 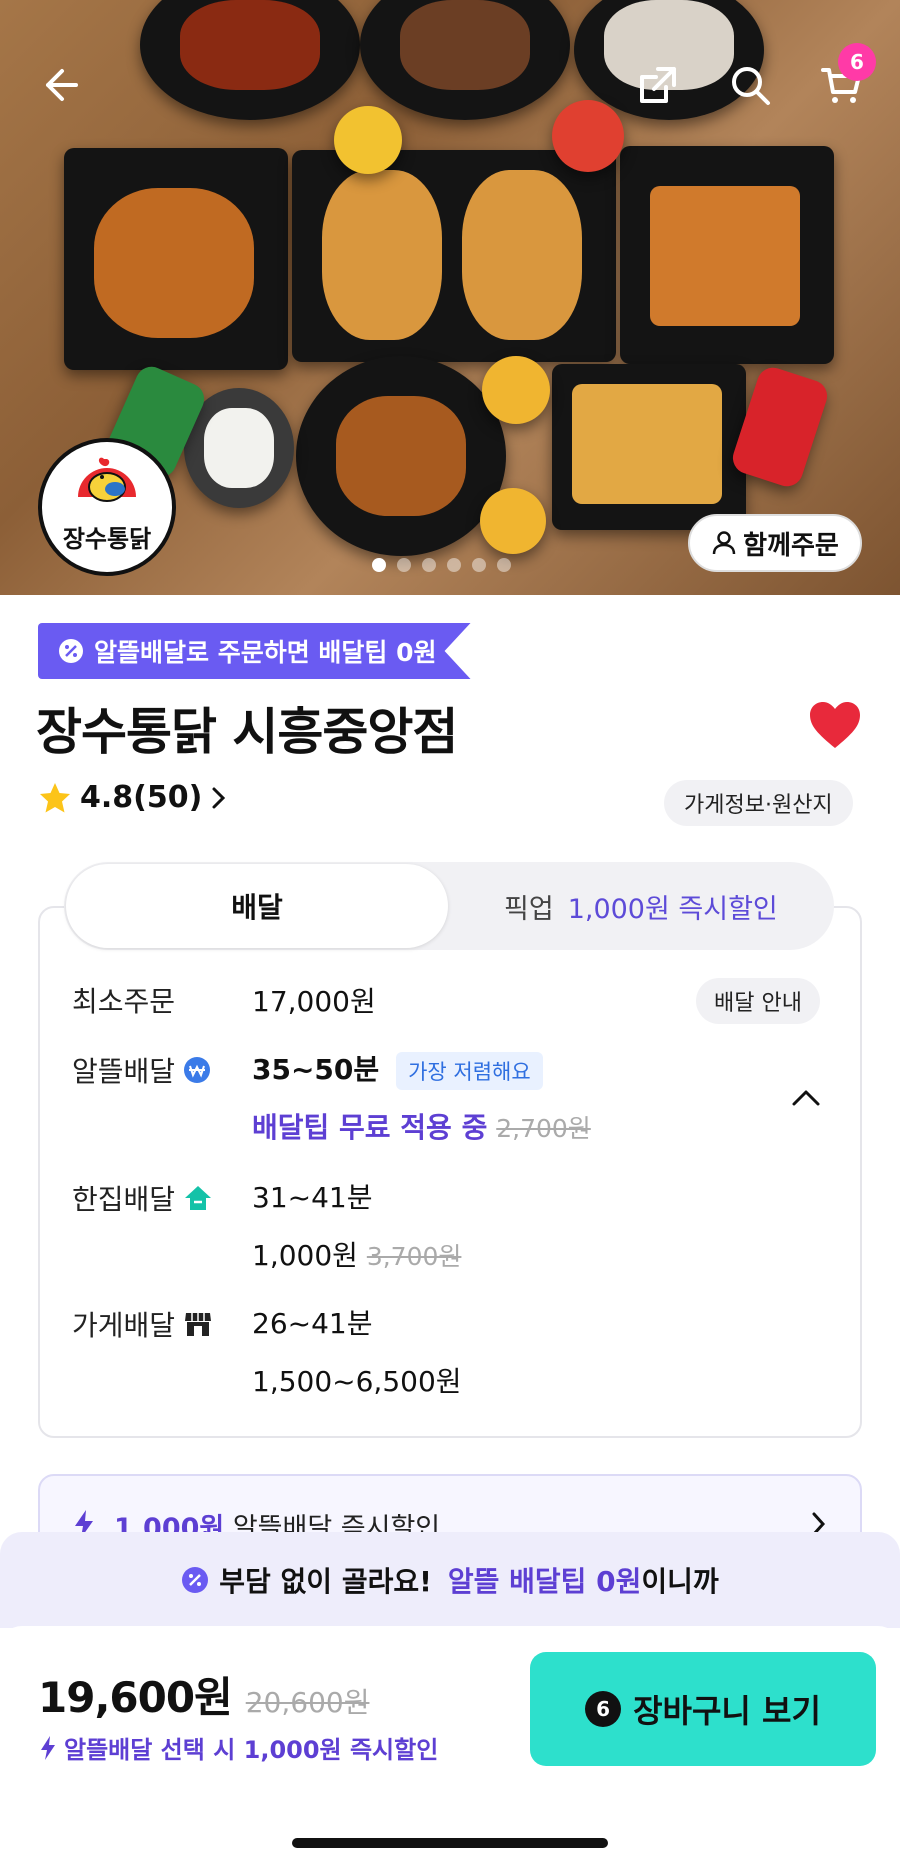 I want to click on store-name: 장수통닭 시흥중앙점, so click(x=247, y=732).